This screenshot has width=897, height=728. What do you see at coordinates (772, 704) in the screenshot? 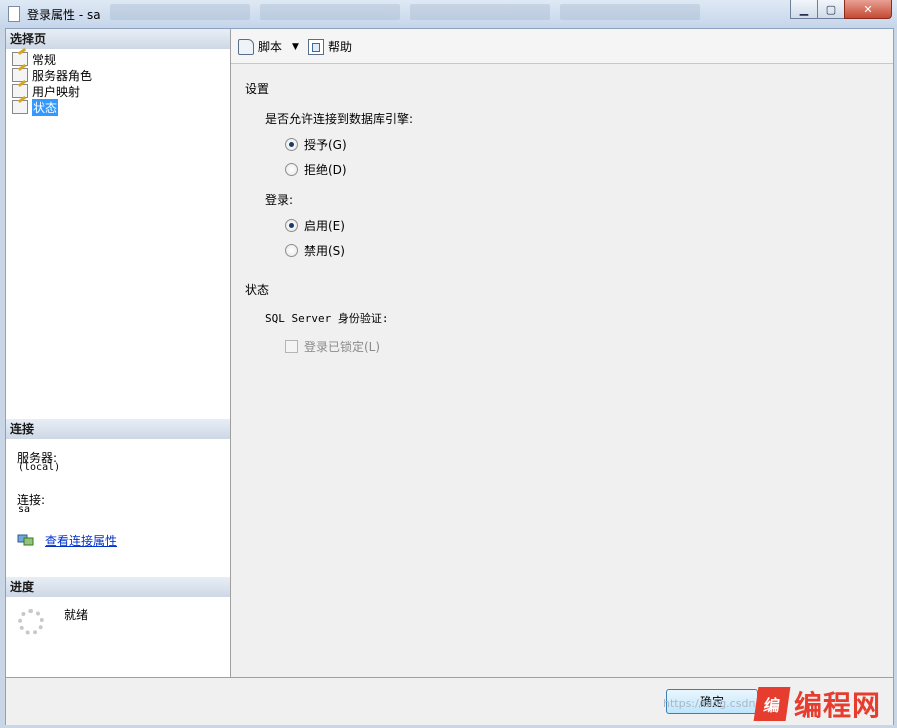
I see `logo-mark-icon: 编` at bounding box center [772, 704].